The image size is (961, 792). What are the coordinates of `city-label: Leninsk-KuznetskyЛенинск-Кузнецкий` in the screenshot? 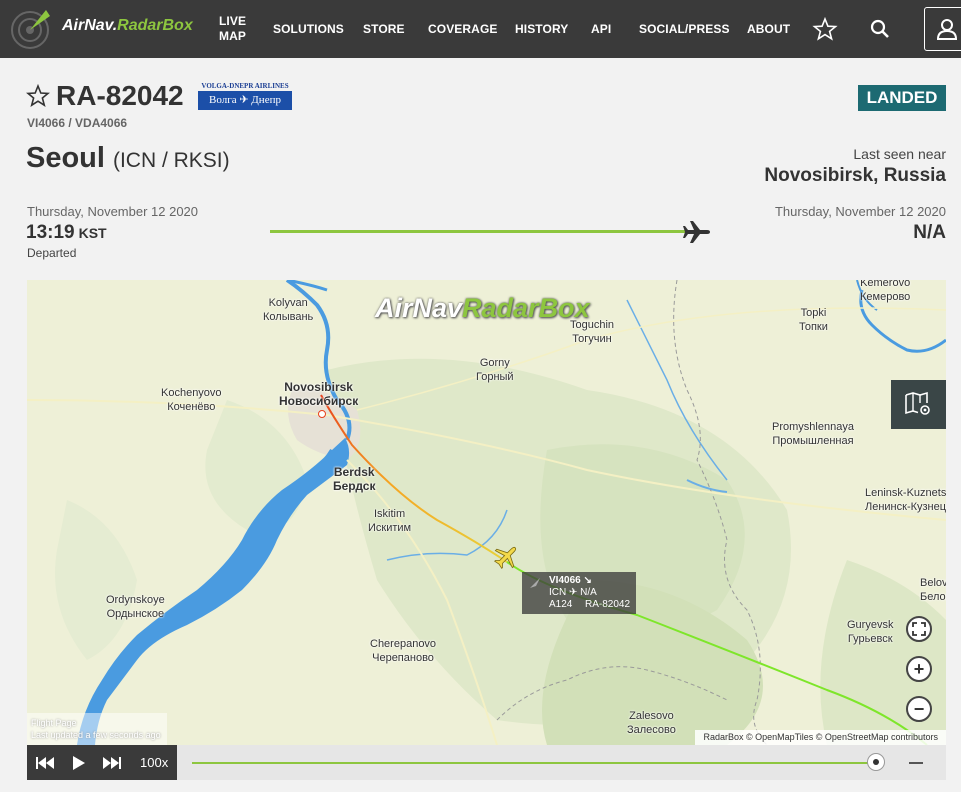 It's located at (905, 500).